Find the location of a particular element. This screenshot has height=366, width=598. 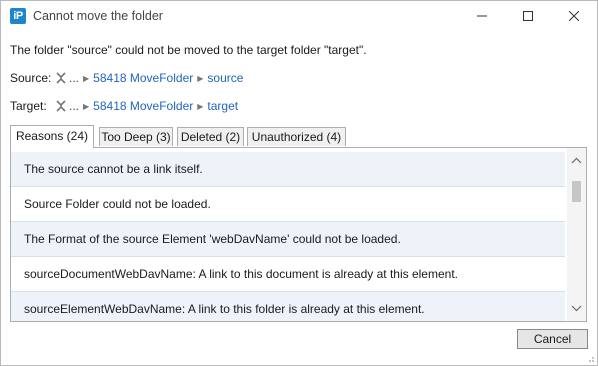

target-label: Target: is located at coordinates (28, 106).